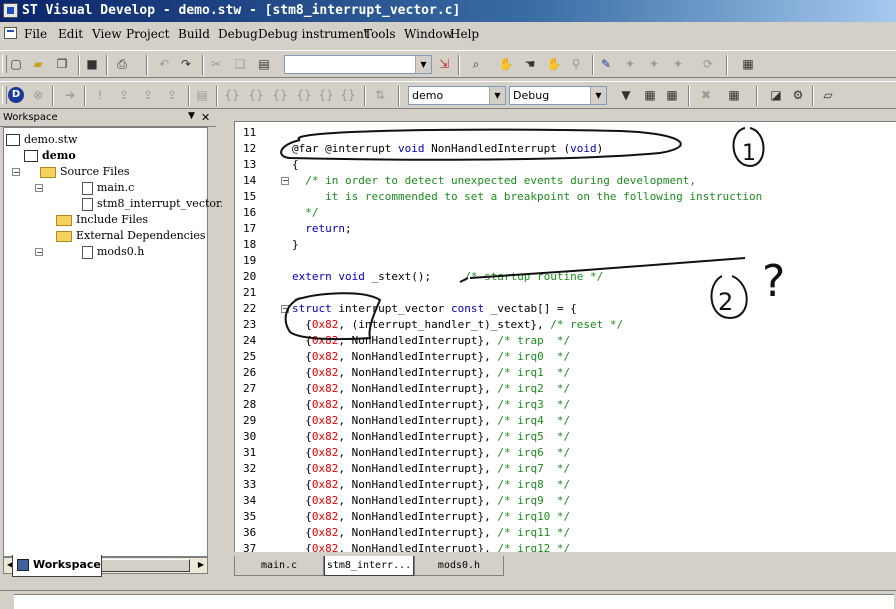 Image resolution: width=896 pixels, height=609 pixels. Describe the element at coordinates (238, 34) in the screenshot. I see `menu-debug: Debug` at that location.